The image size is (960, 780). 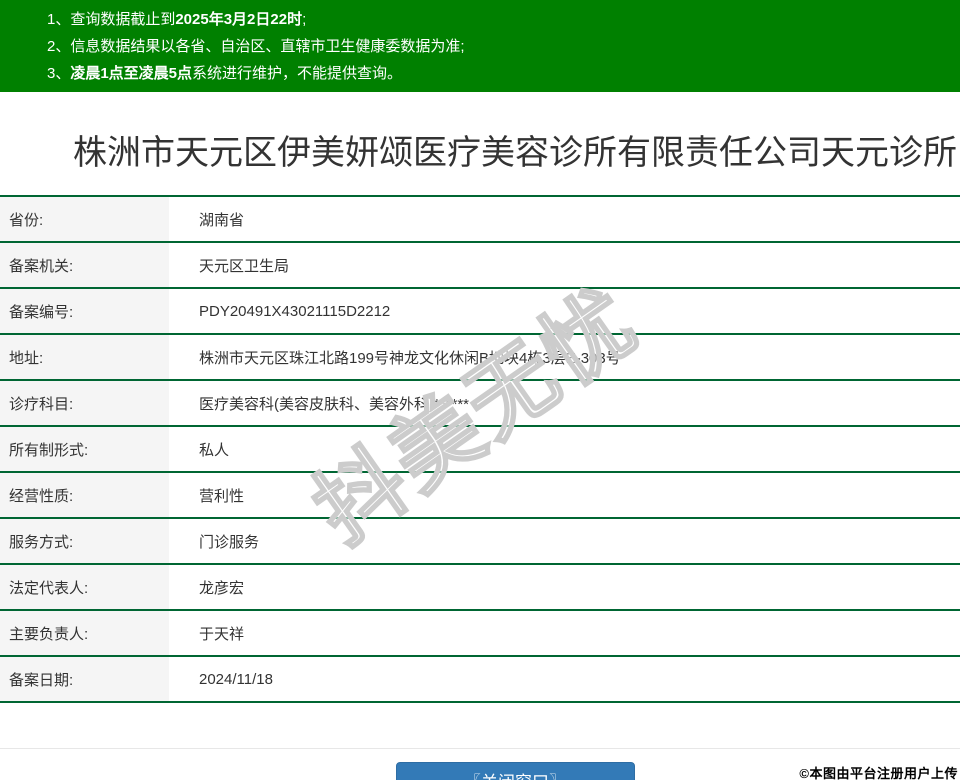 What do you see at coordinates (239, 19) in the screenshot?
I see `notice-1-bold: 2025年3月2日22时` at bounding box center [239, 19].